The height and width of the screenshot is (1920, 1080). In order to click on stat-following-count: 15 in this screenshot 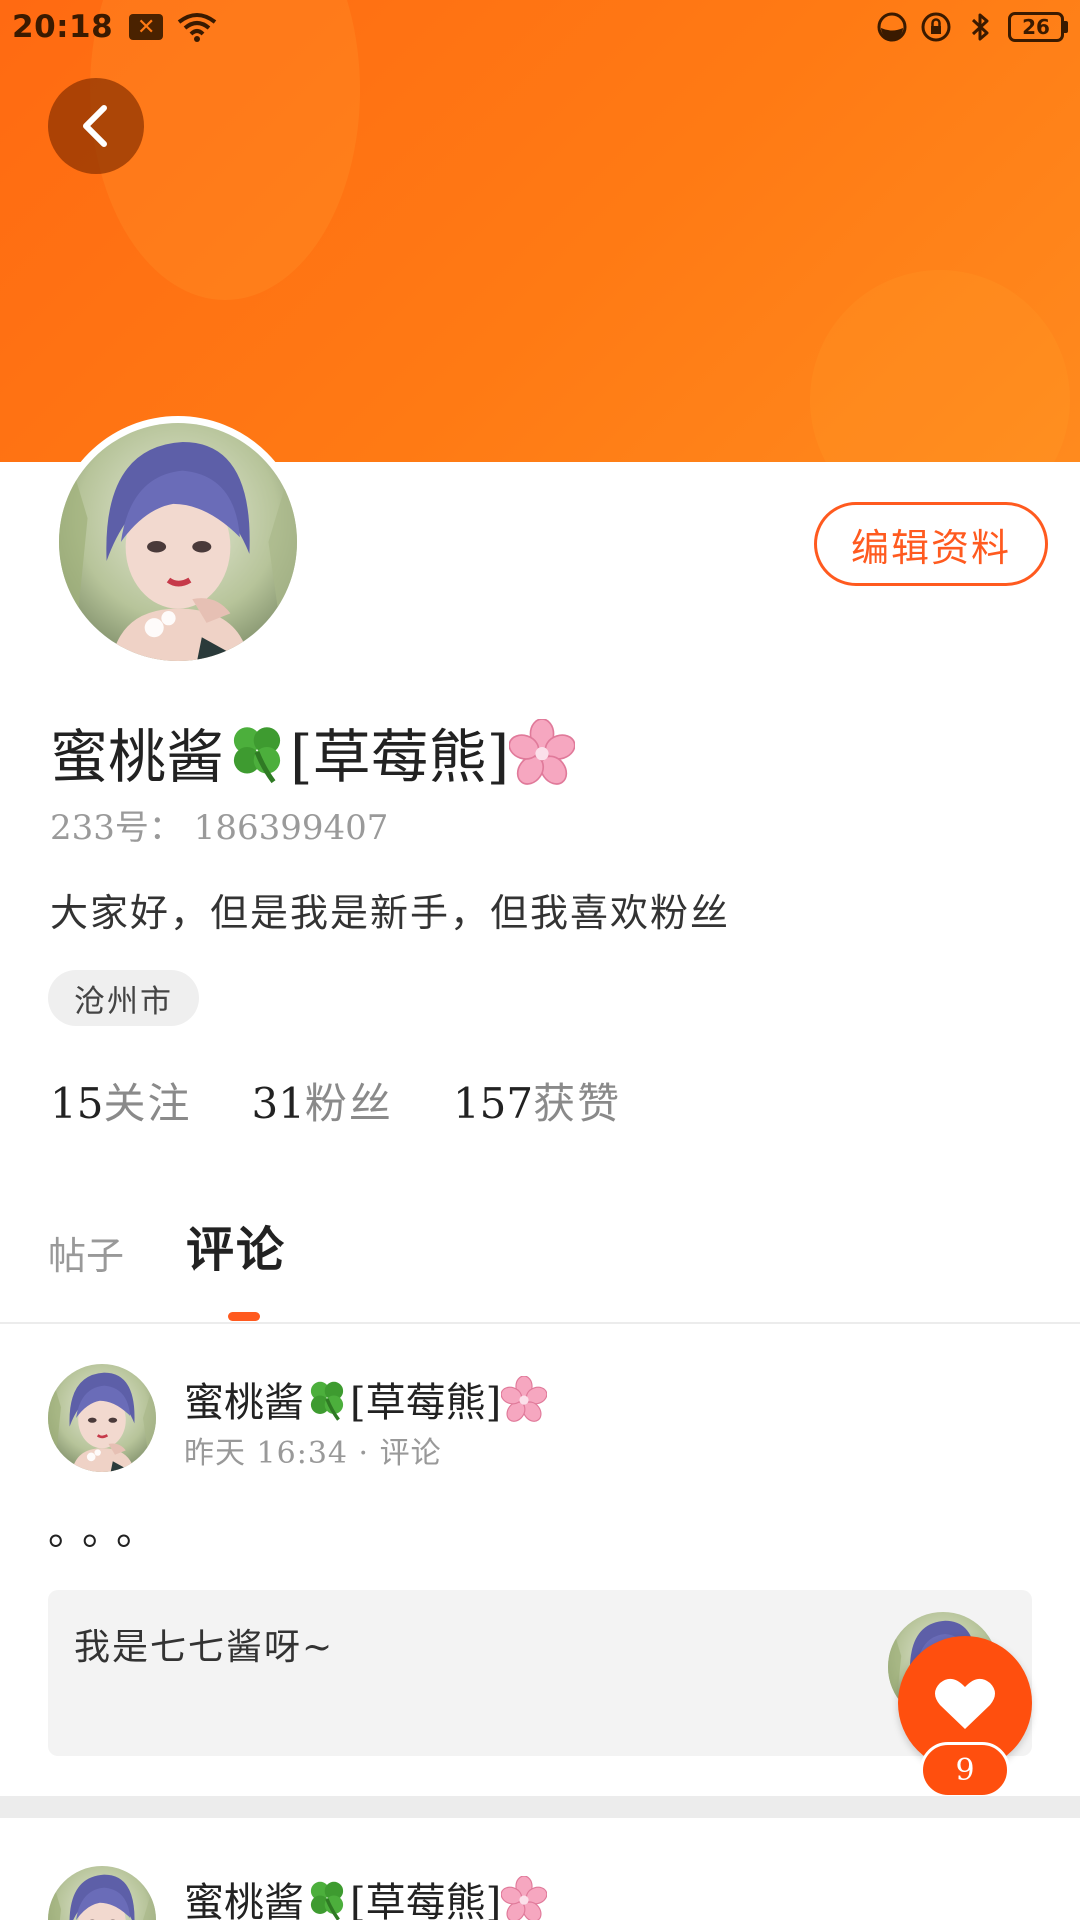, I will do `click(77, 1103)`.